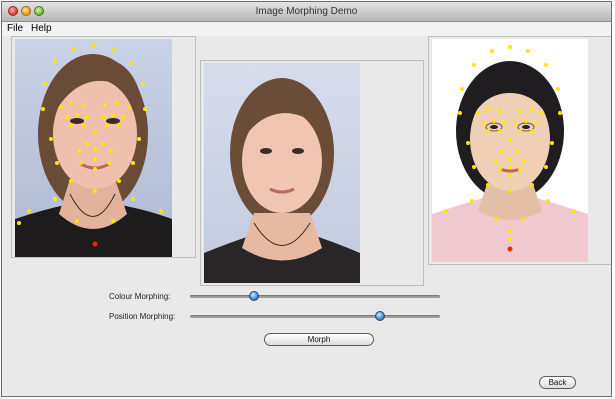 This screenshot has height=399, width=615. What do you see at coordinates (140, 296) in the screenshot?
I see `colour-morphing-label: Colour Morphing:` at bounding box center [140, 296].